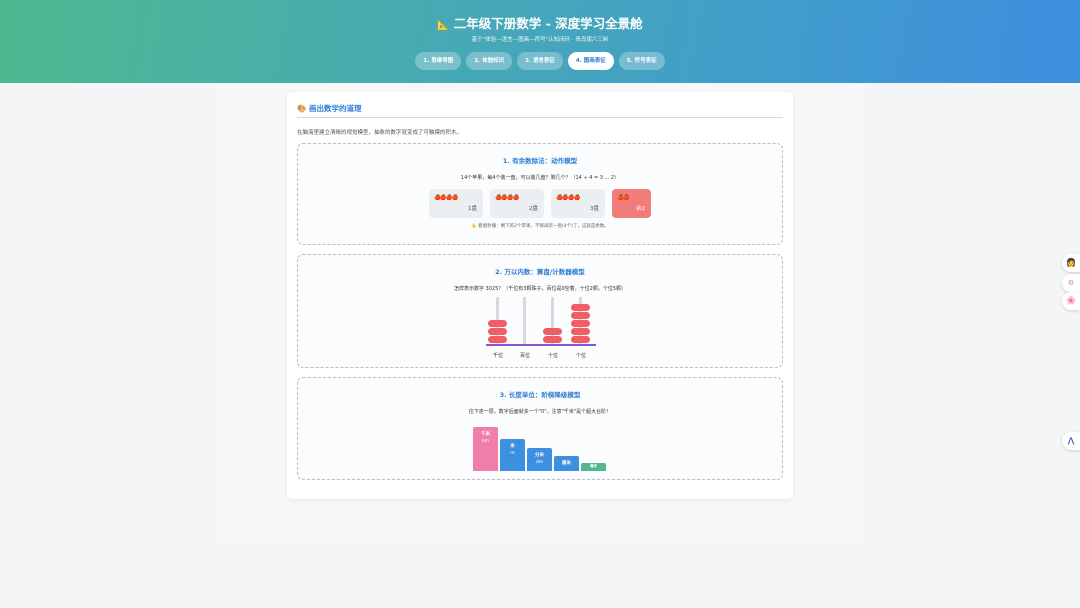 The image size is (1080, 608). Describe the element at coordinates (485, 441) in the screenshot. I see `unit-symbol: km` at that location.